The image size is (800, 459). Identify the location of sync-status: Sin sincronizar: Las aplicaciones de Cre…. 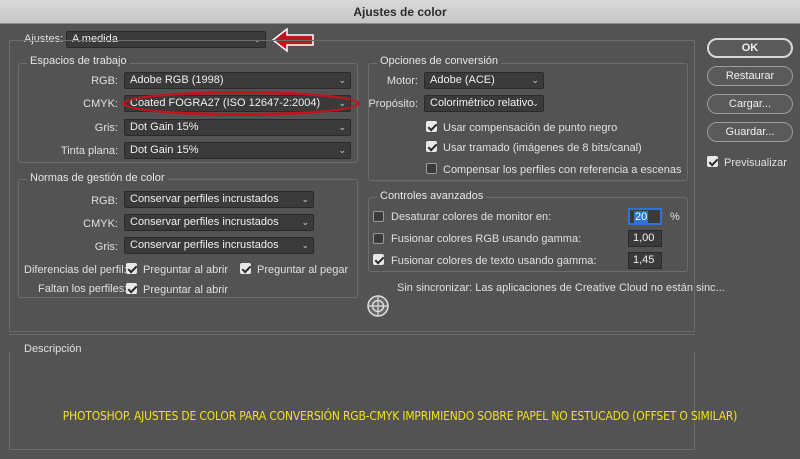
(561, 288).